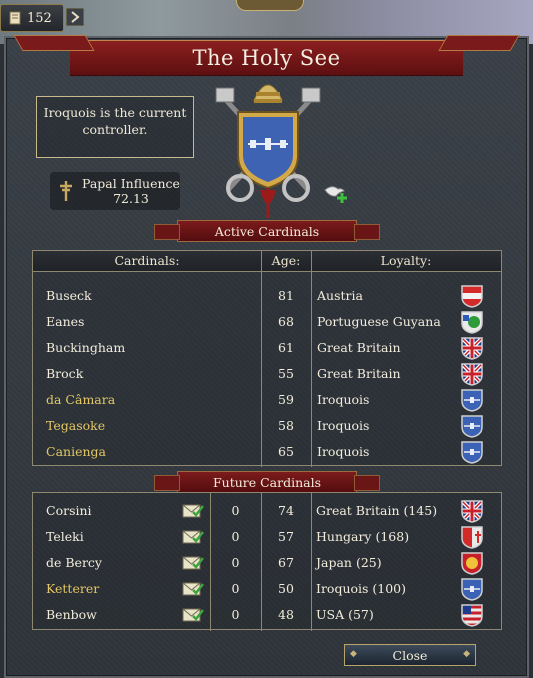  I want to click on close-button: Close, so click(410, 655).